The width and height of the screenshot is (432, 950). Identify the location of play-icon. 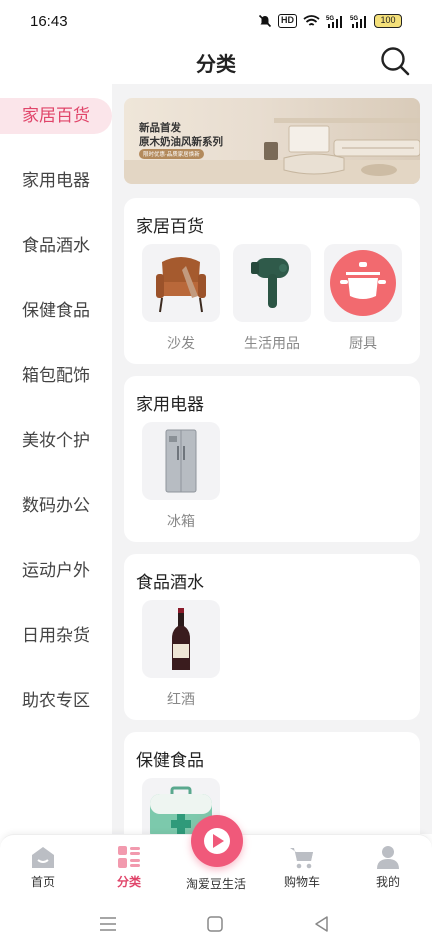
(217, 841).